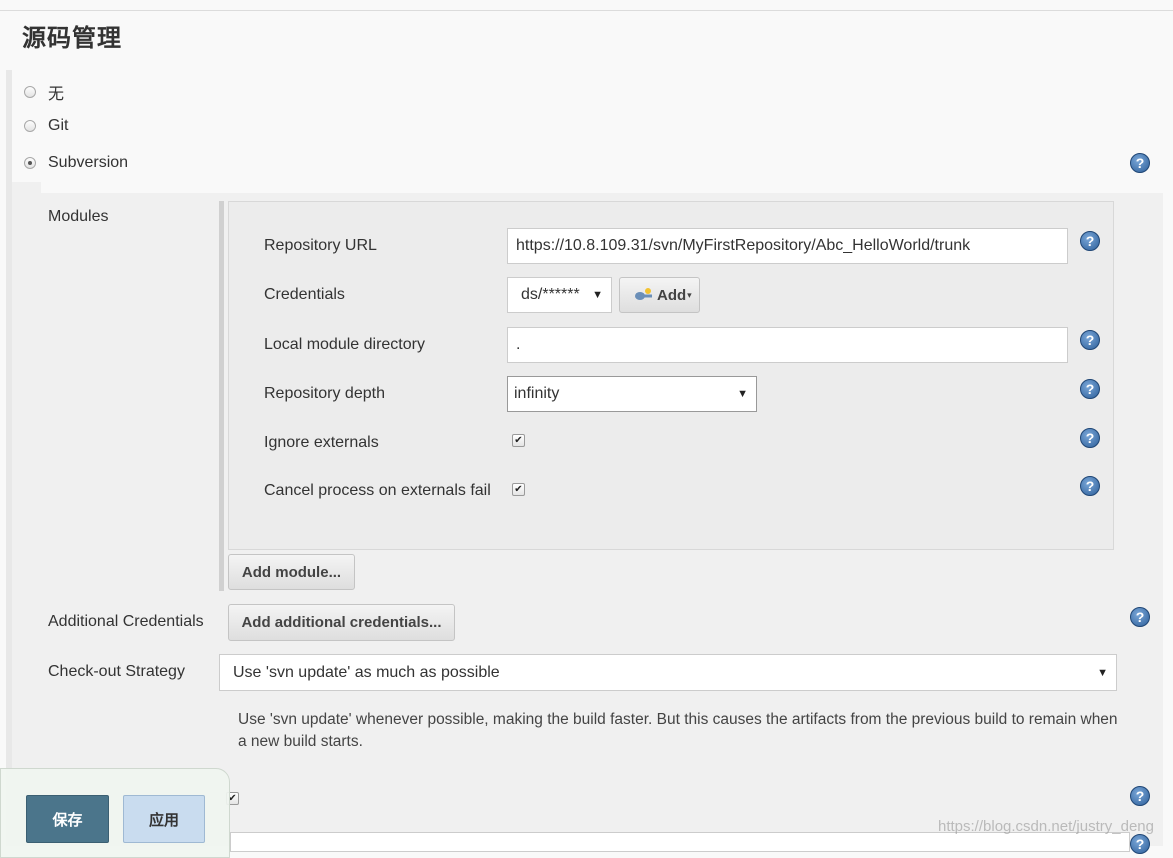 Image resolution: width=1173 pixels, height=858 pixels. Describe the element at coordinates (537, 393) in the screenshot. I see `repository-depth-value: infinity` at that location.